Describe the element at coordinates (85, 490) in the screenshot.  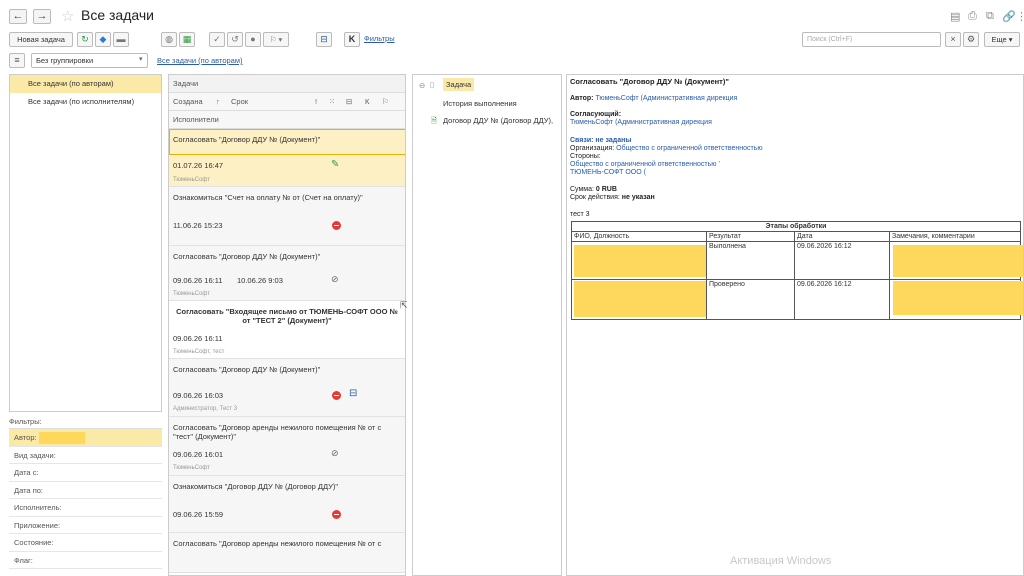
I see `filter-date-to: Дата по:` at that location.